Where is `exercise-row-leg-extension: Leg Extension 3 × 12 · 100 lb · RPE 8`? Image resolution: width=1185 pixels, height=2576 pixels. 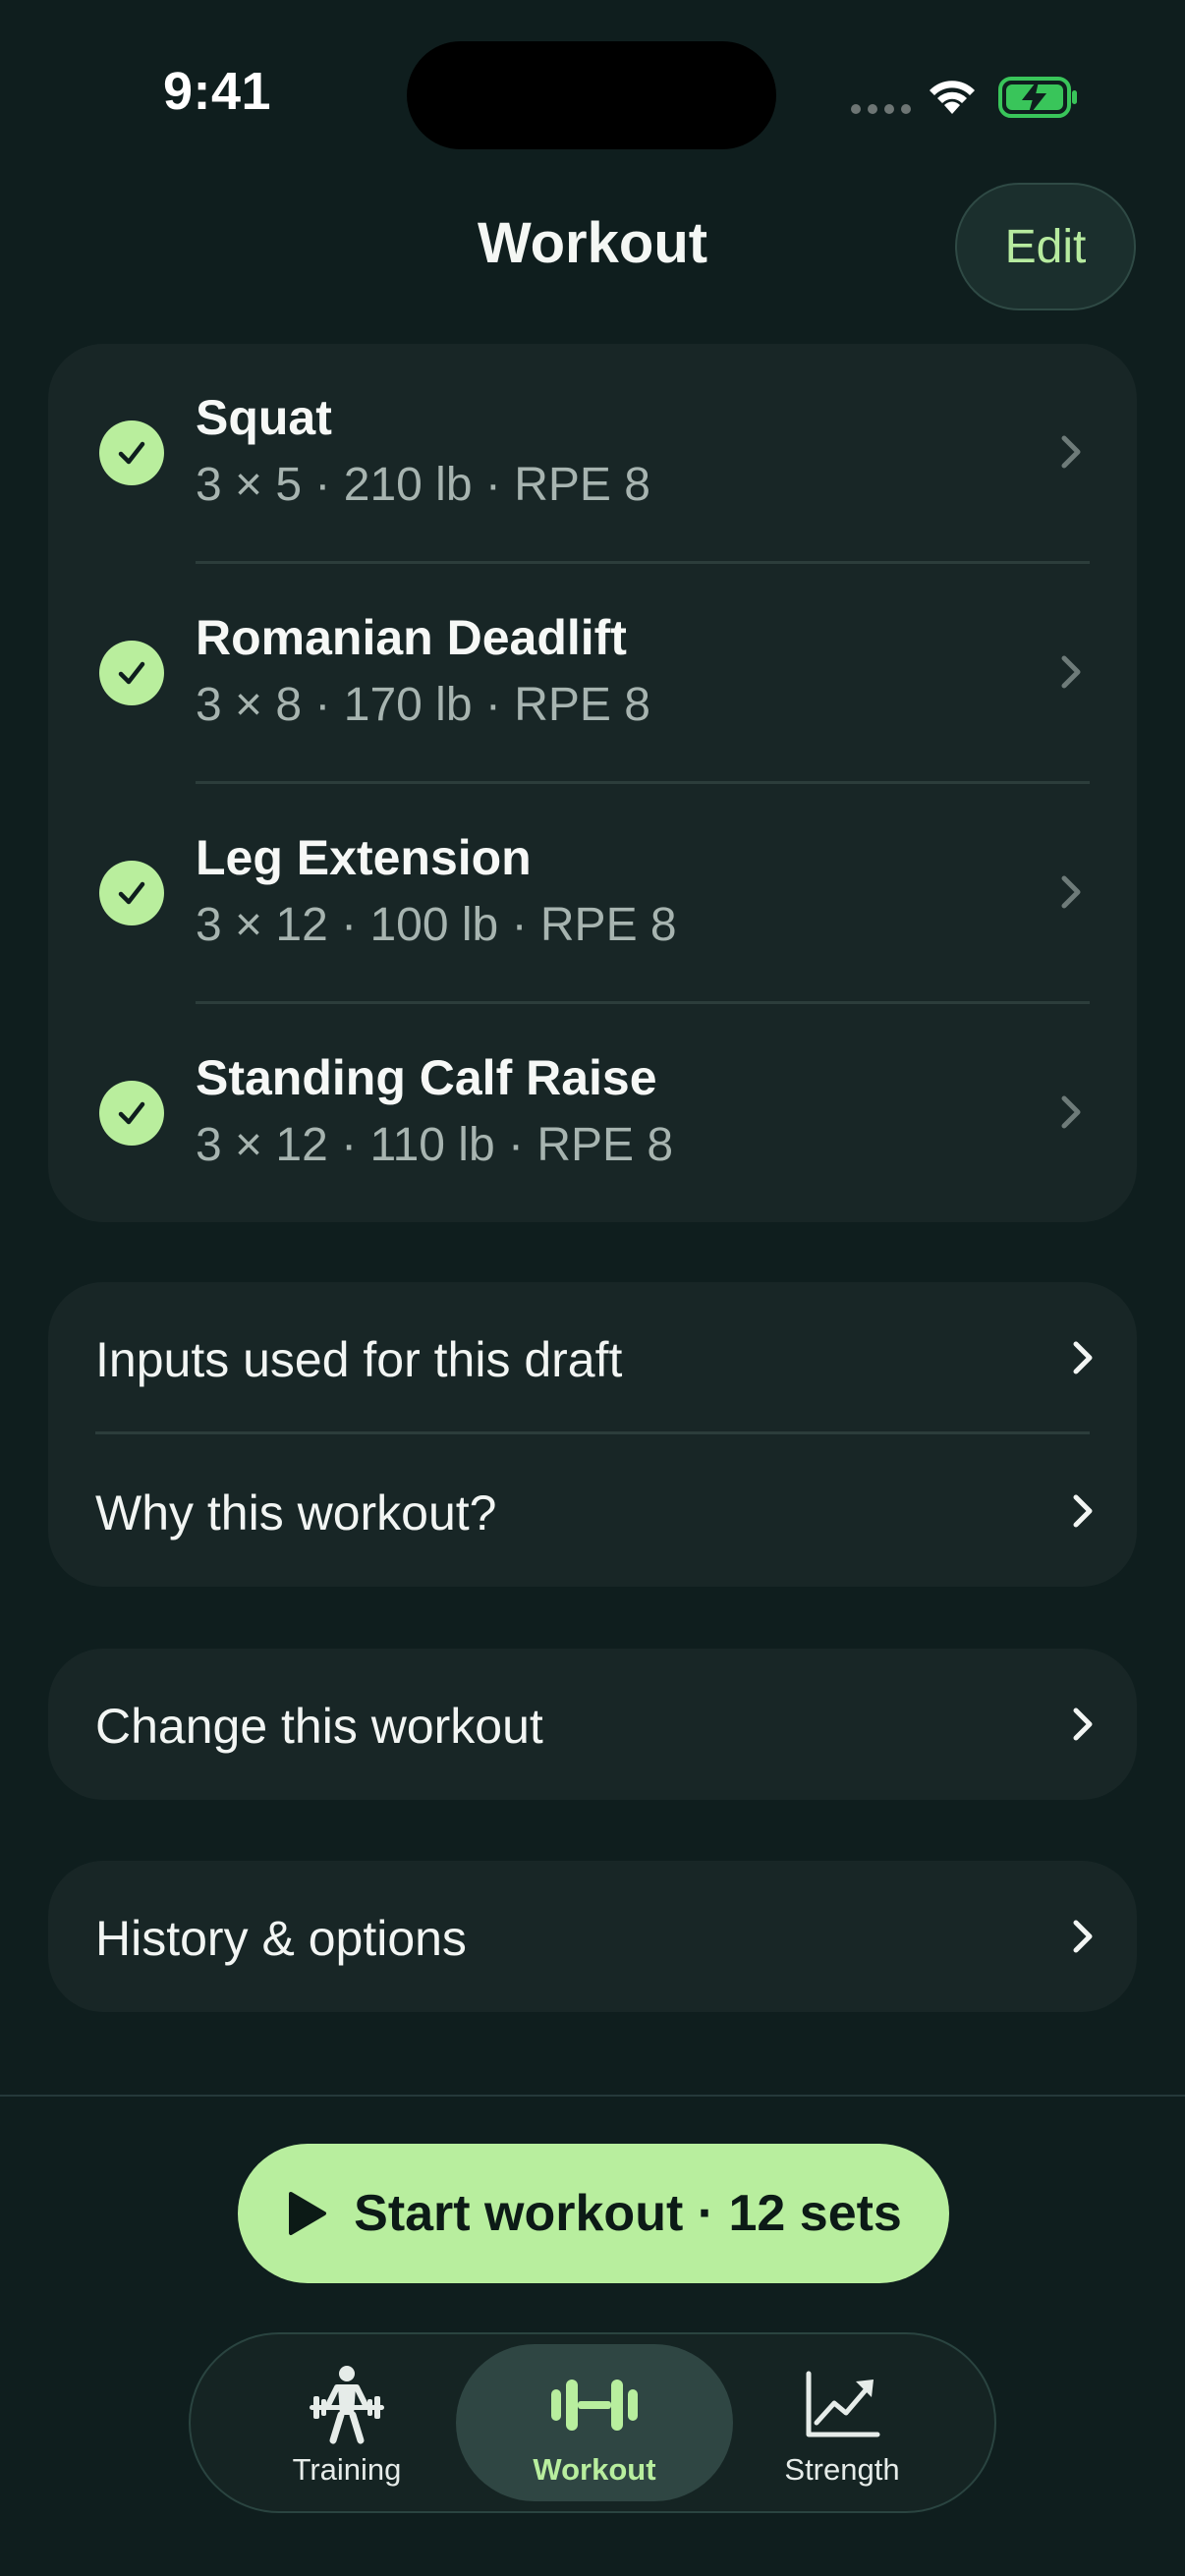
exercise-row-leg-extension: Leg Extension 3 × 12 · 100 lb · RPE 8 is located at coordinates (592, 894).